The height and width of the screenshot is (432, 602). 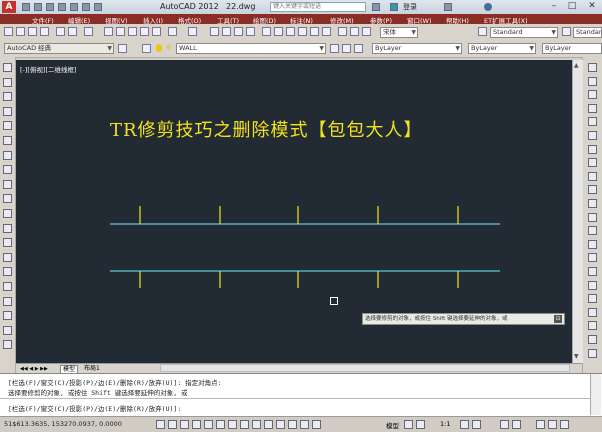 What do you see at coordinates (168, 48) in the screenshot?
I see `layer-freeze-icon: ☼` at bounding box center [168, 48].